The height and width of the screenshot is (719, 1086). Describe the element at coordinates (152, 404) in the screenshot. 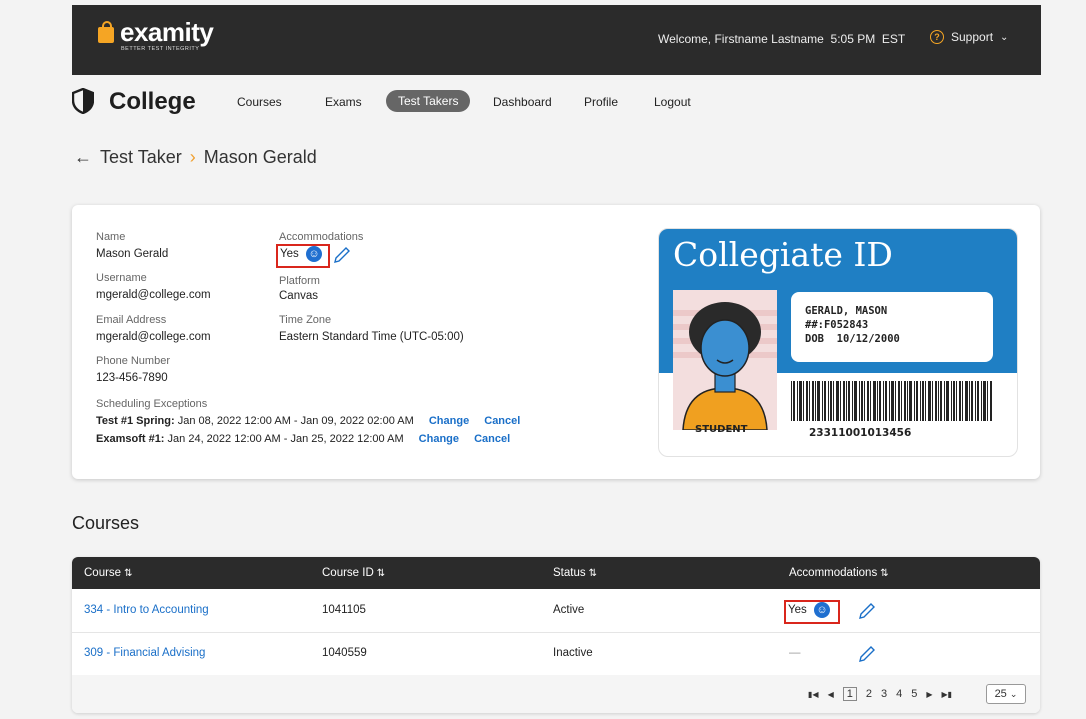

I see `exceptions-label: Scheduling Exceptions` at that location.